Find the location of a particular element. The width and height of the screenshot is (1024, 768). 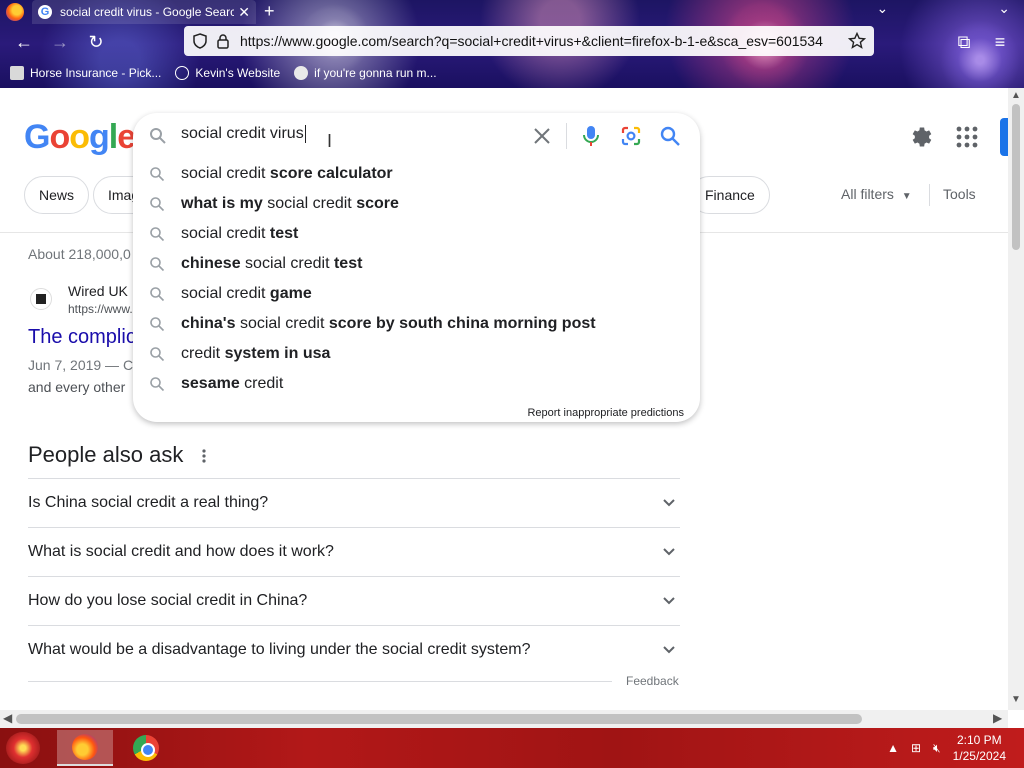

voice-search-mic-icon is located at coordinates (591, 136).